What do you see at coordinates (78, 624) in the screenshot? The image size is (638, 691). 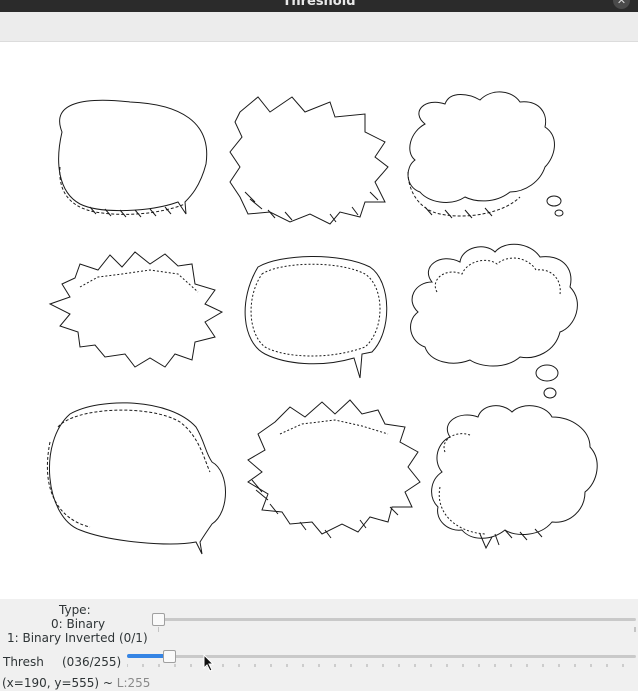 I see `type-option-binary: 0: Binary` at bounding box center [78, 624].